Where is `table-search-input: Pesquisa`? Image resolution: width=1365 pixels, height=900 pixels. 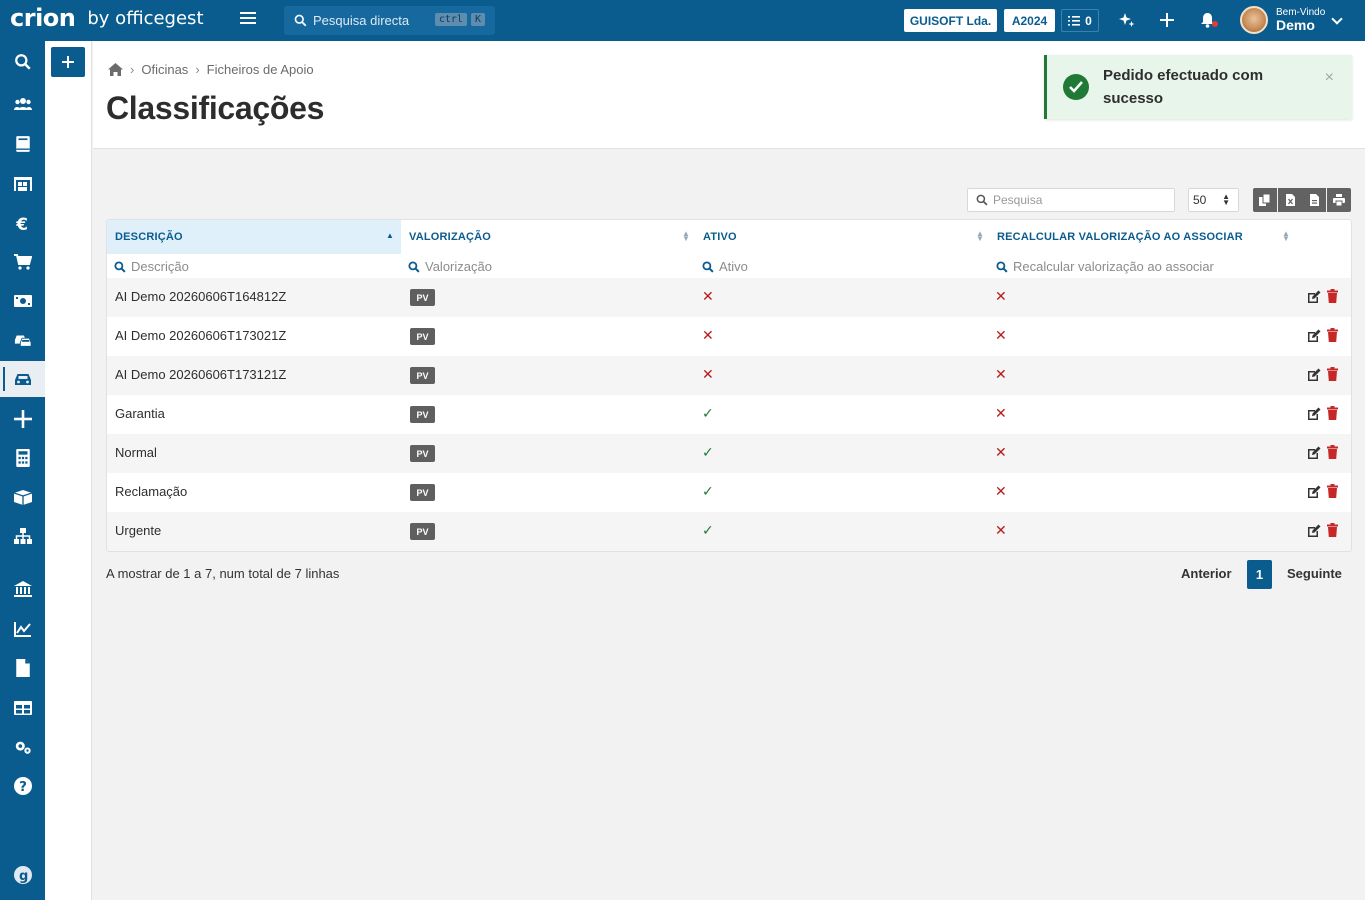
table-search-input: Pesquisa is located at coordinates (1071, 200).